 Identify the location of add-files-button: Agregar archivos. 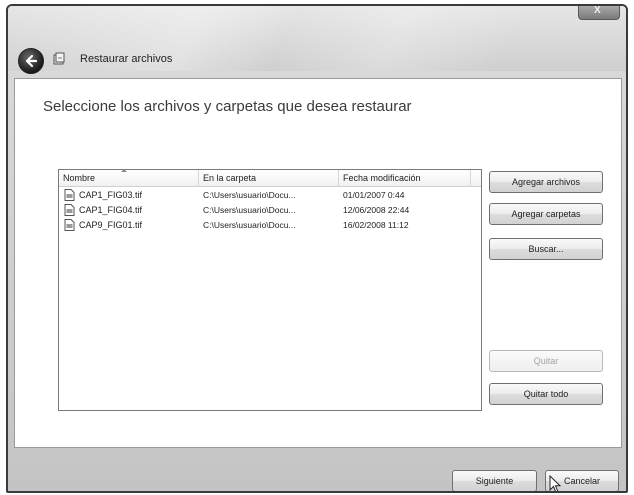
(546, 182).